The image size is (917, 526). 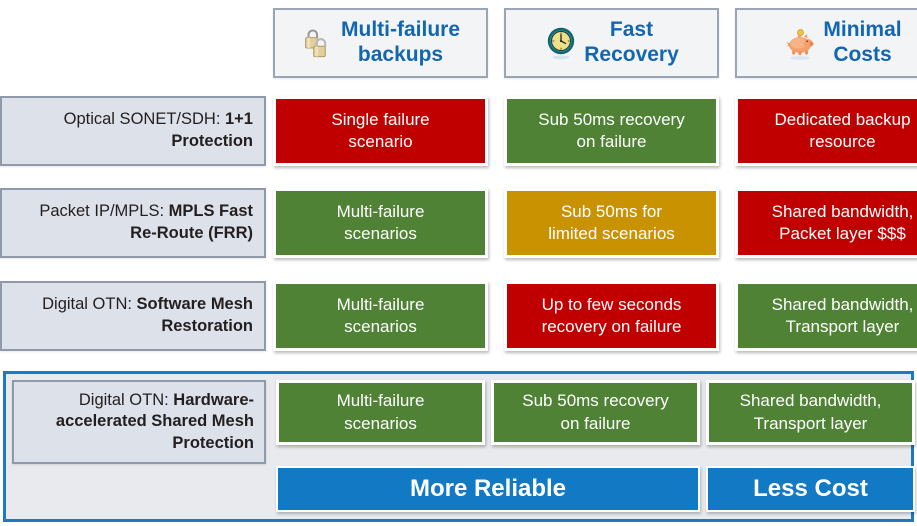 I want to click on row-label-strong: Software Mesh Restoration, so click(x=194, y=315).